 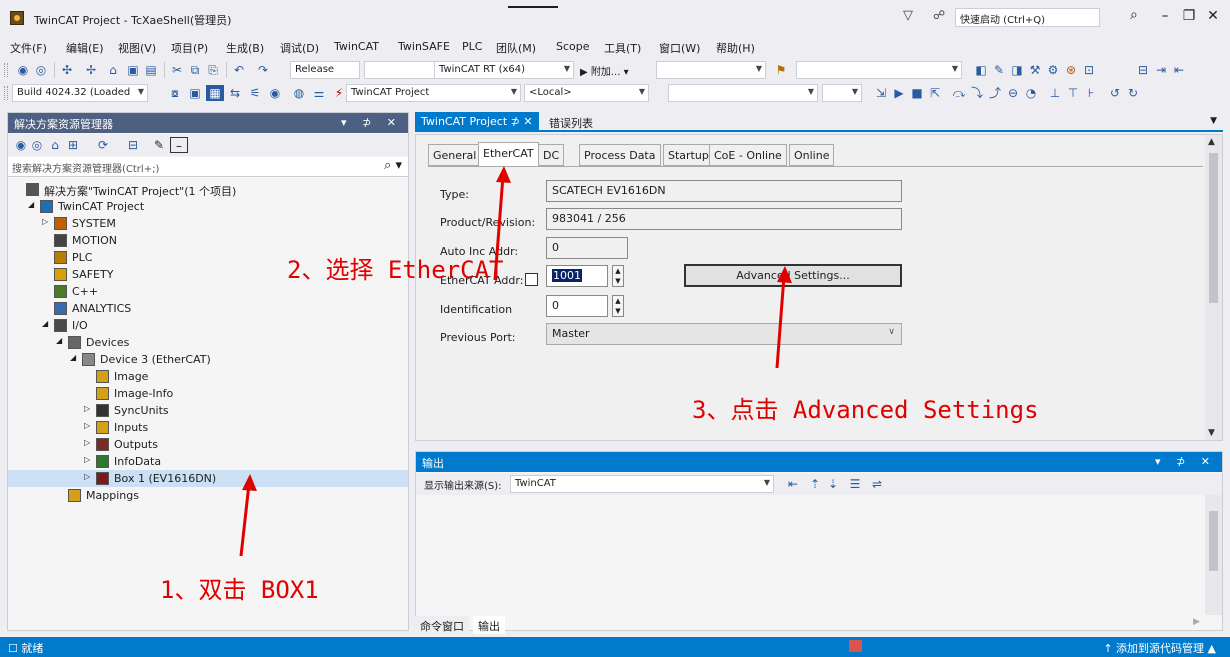 What do you see at coordinates (620, 155) in the screenshot?
I see `tab-process-data: Process Data` at bounding box center [620, 155].